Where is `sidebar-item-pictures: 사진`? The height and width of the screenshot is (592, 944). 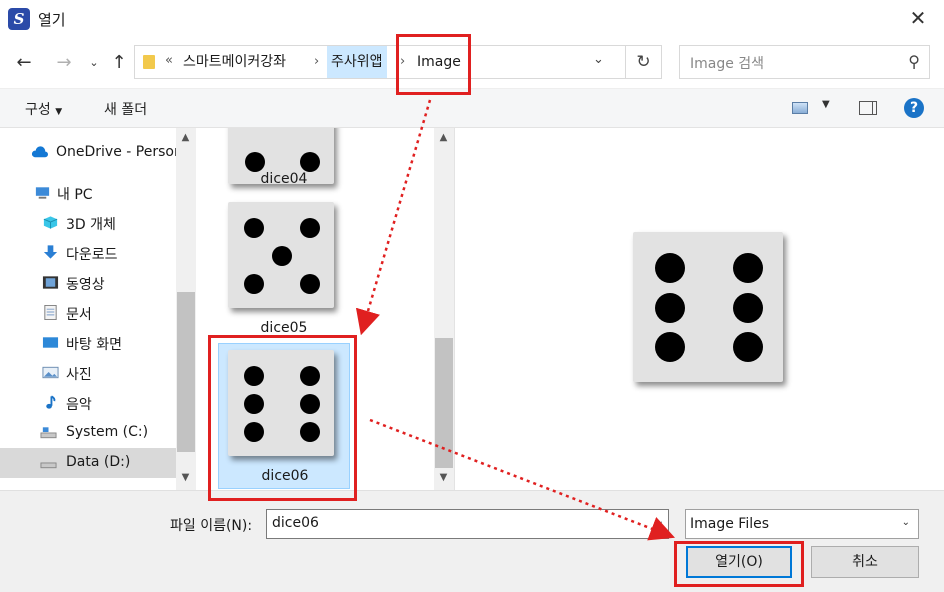 sidebar-item-pictures: 사진 is located at coordinates (88, 373).